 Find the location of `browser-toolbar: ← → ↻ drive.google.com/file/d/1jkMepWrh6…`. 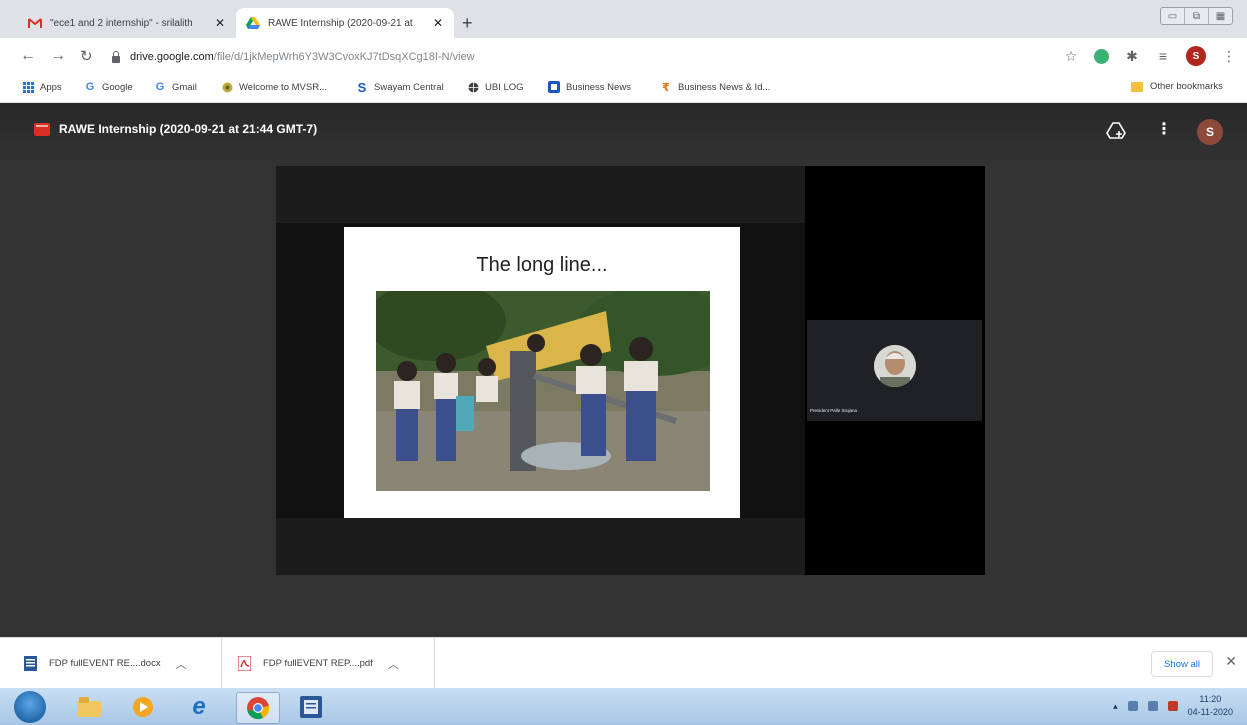

browser-toolbar: ← → ↻ drive.google.com/file/d/1jkMepWrh6… is located at coordinates (623, 57).